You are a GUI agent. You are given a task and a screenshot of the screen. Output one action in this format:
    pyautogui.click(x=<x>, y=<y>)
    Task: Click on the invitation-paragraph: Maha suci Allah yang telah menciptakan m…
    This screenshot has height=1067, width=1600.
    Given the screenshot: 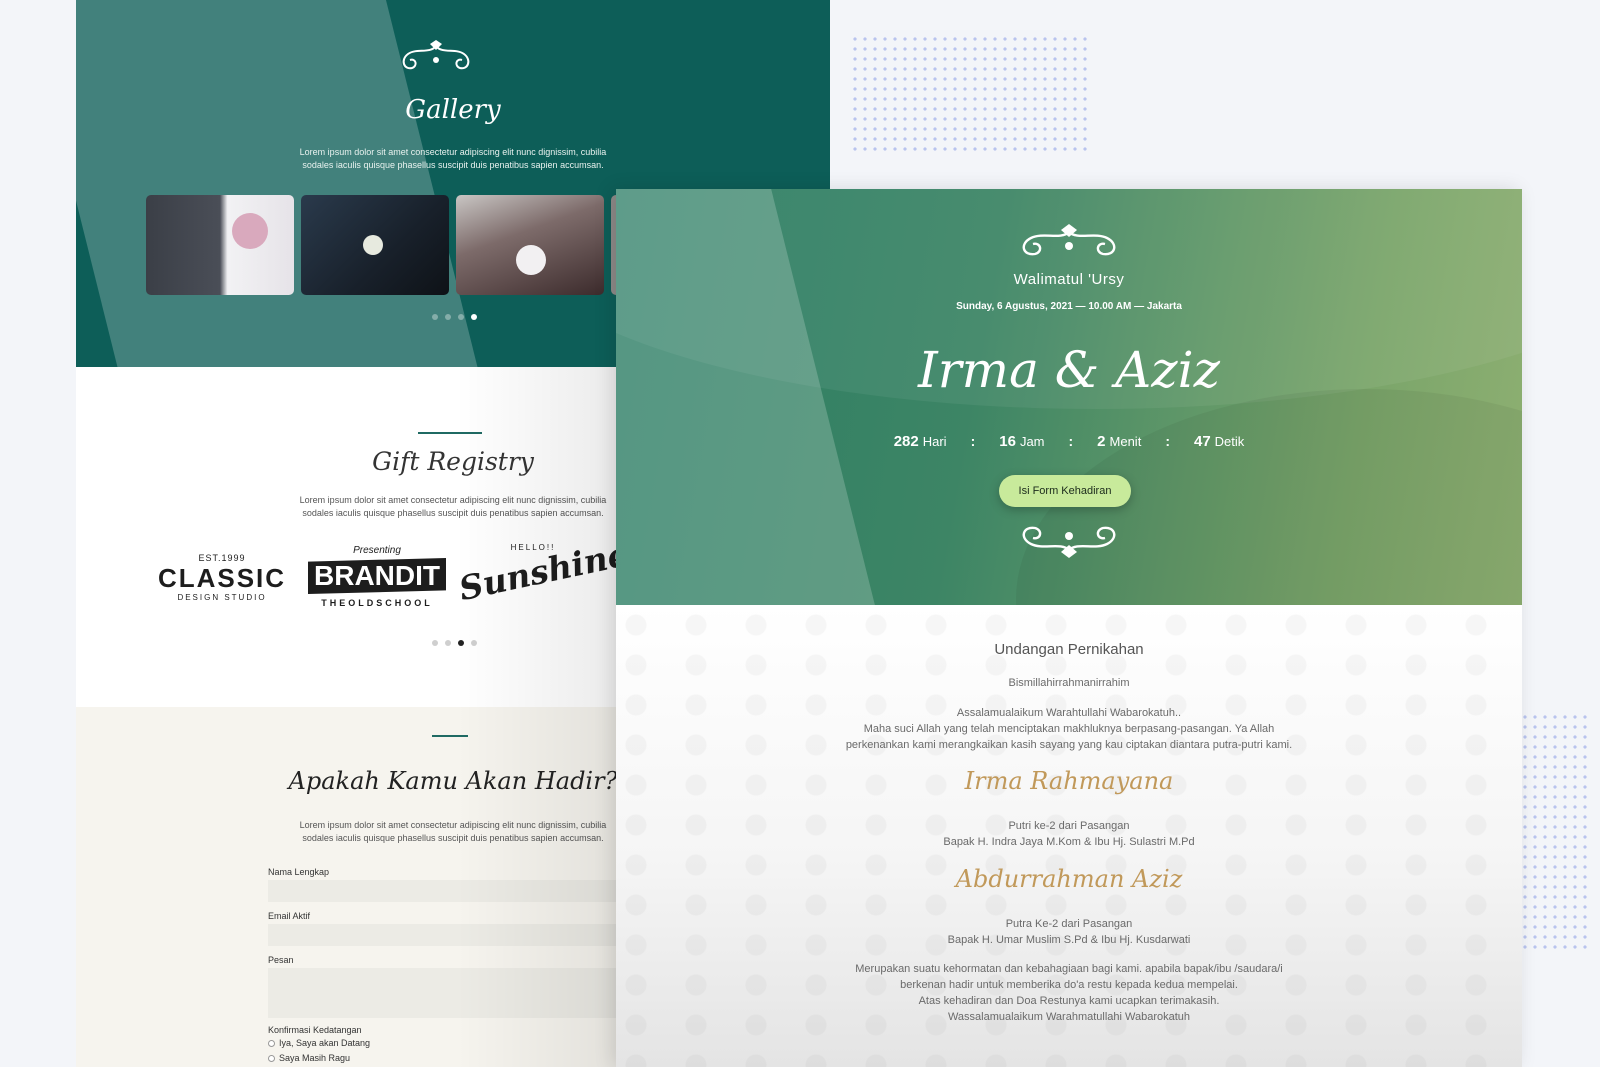 What is the action you would take?
    pyautogui.click(x=1069, y=737)
    